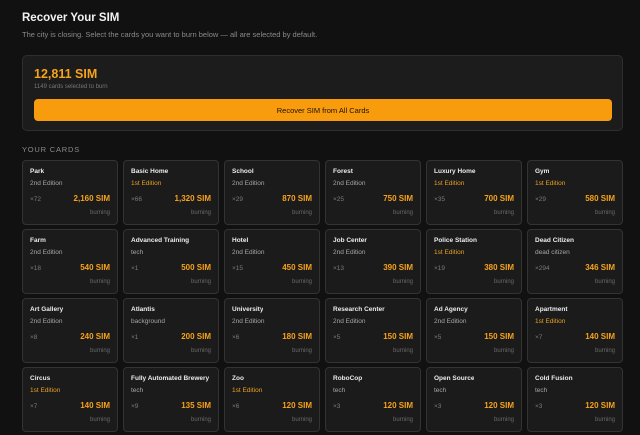 Image resolution: width=640 pixels, height=435 pixels. Describe the element at coordinates (272, 261) in the screenshot. I see `card: Hotel 2nd Edition ×15 450 SIM burning` at that location.